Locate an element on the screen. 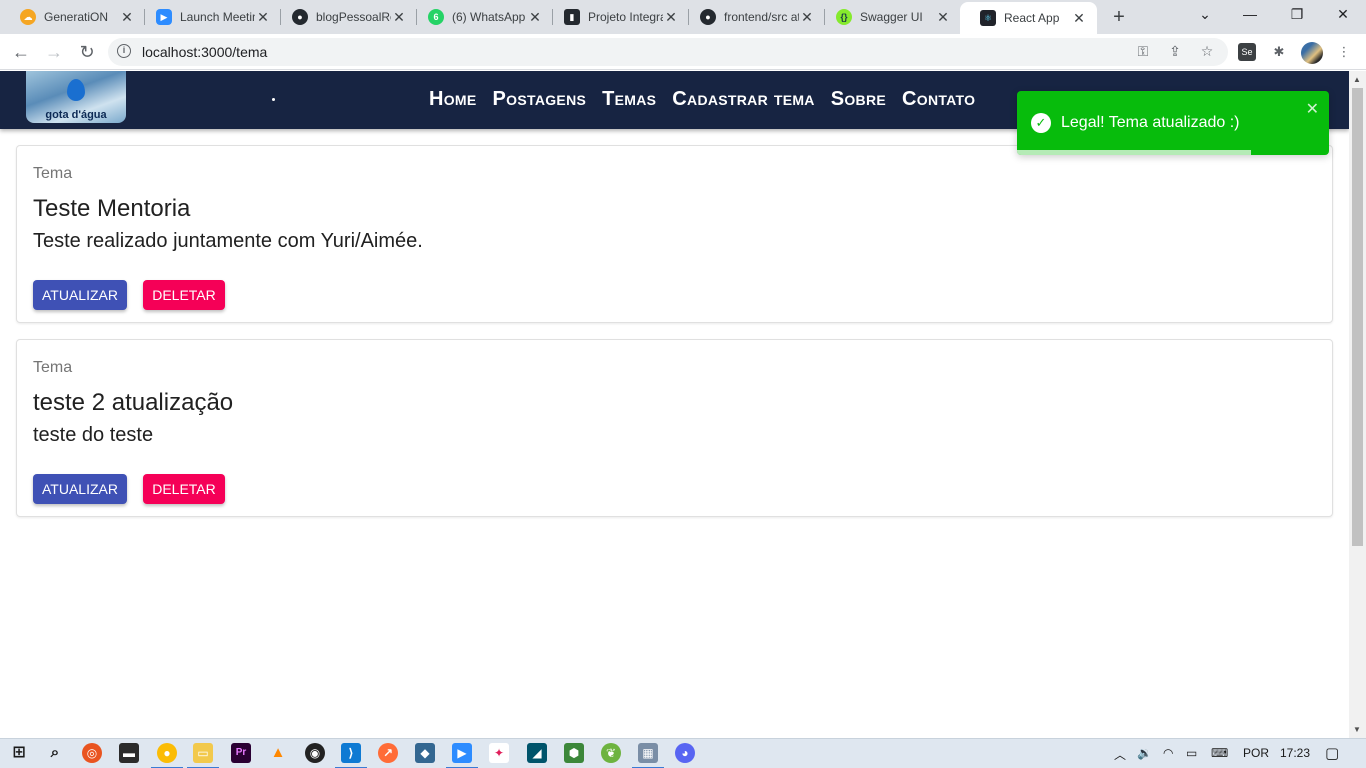 This screenshot has width=1366, height=768. notification-center-icon: ▢ is located at coordinates (1332, 753).